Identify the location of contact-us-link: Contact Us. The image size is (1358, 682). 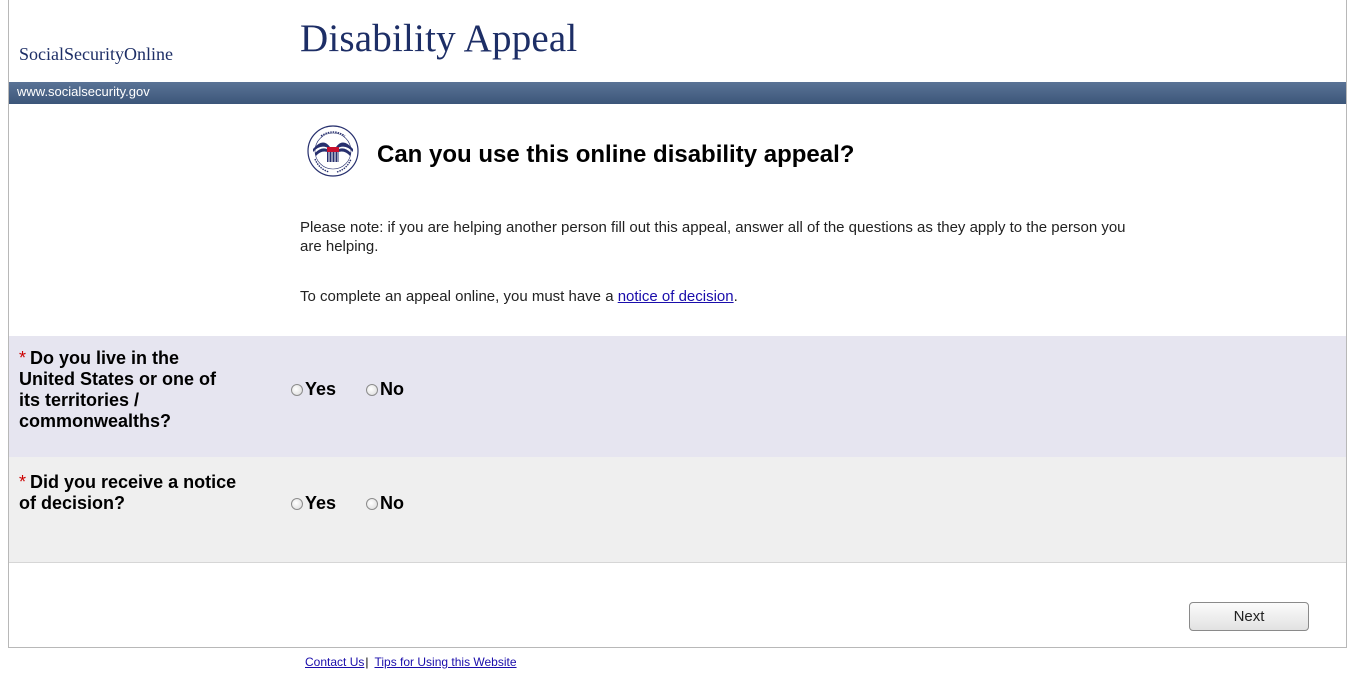
(334, 662).